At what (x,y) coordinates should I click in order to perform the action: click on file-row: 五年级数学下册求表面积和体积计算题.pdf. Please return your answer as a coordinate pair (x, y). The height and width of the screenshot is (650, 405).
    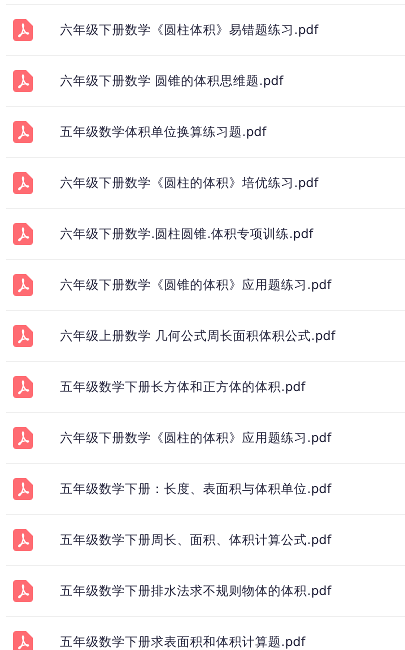
    Looking at the image, I should click on (205, 633).